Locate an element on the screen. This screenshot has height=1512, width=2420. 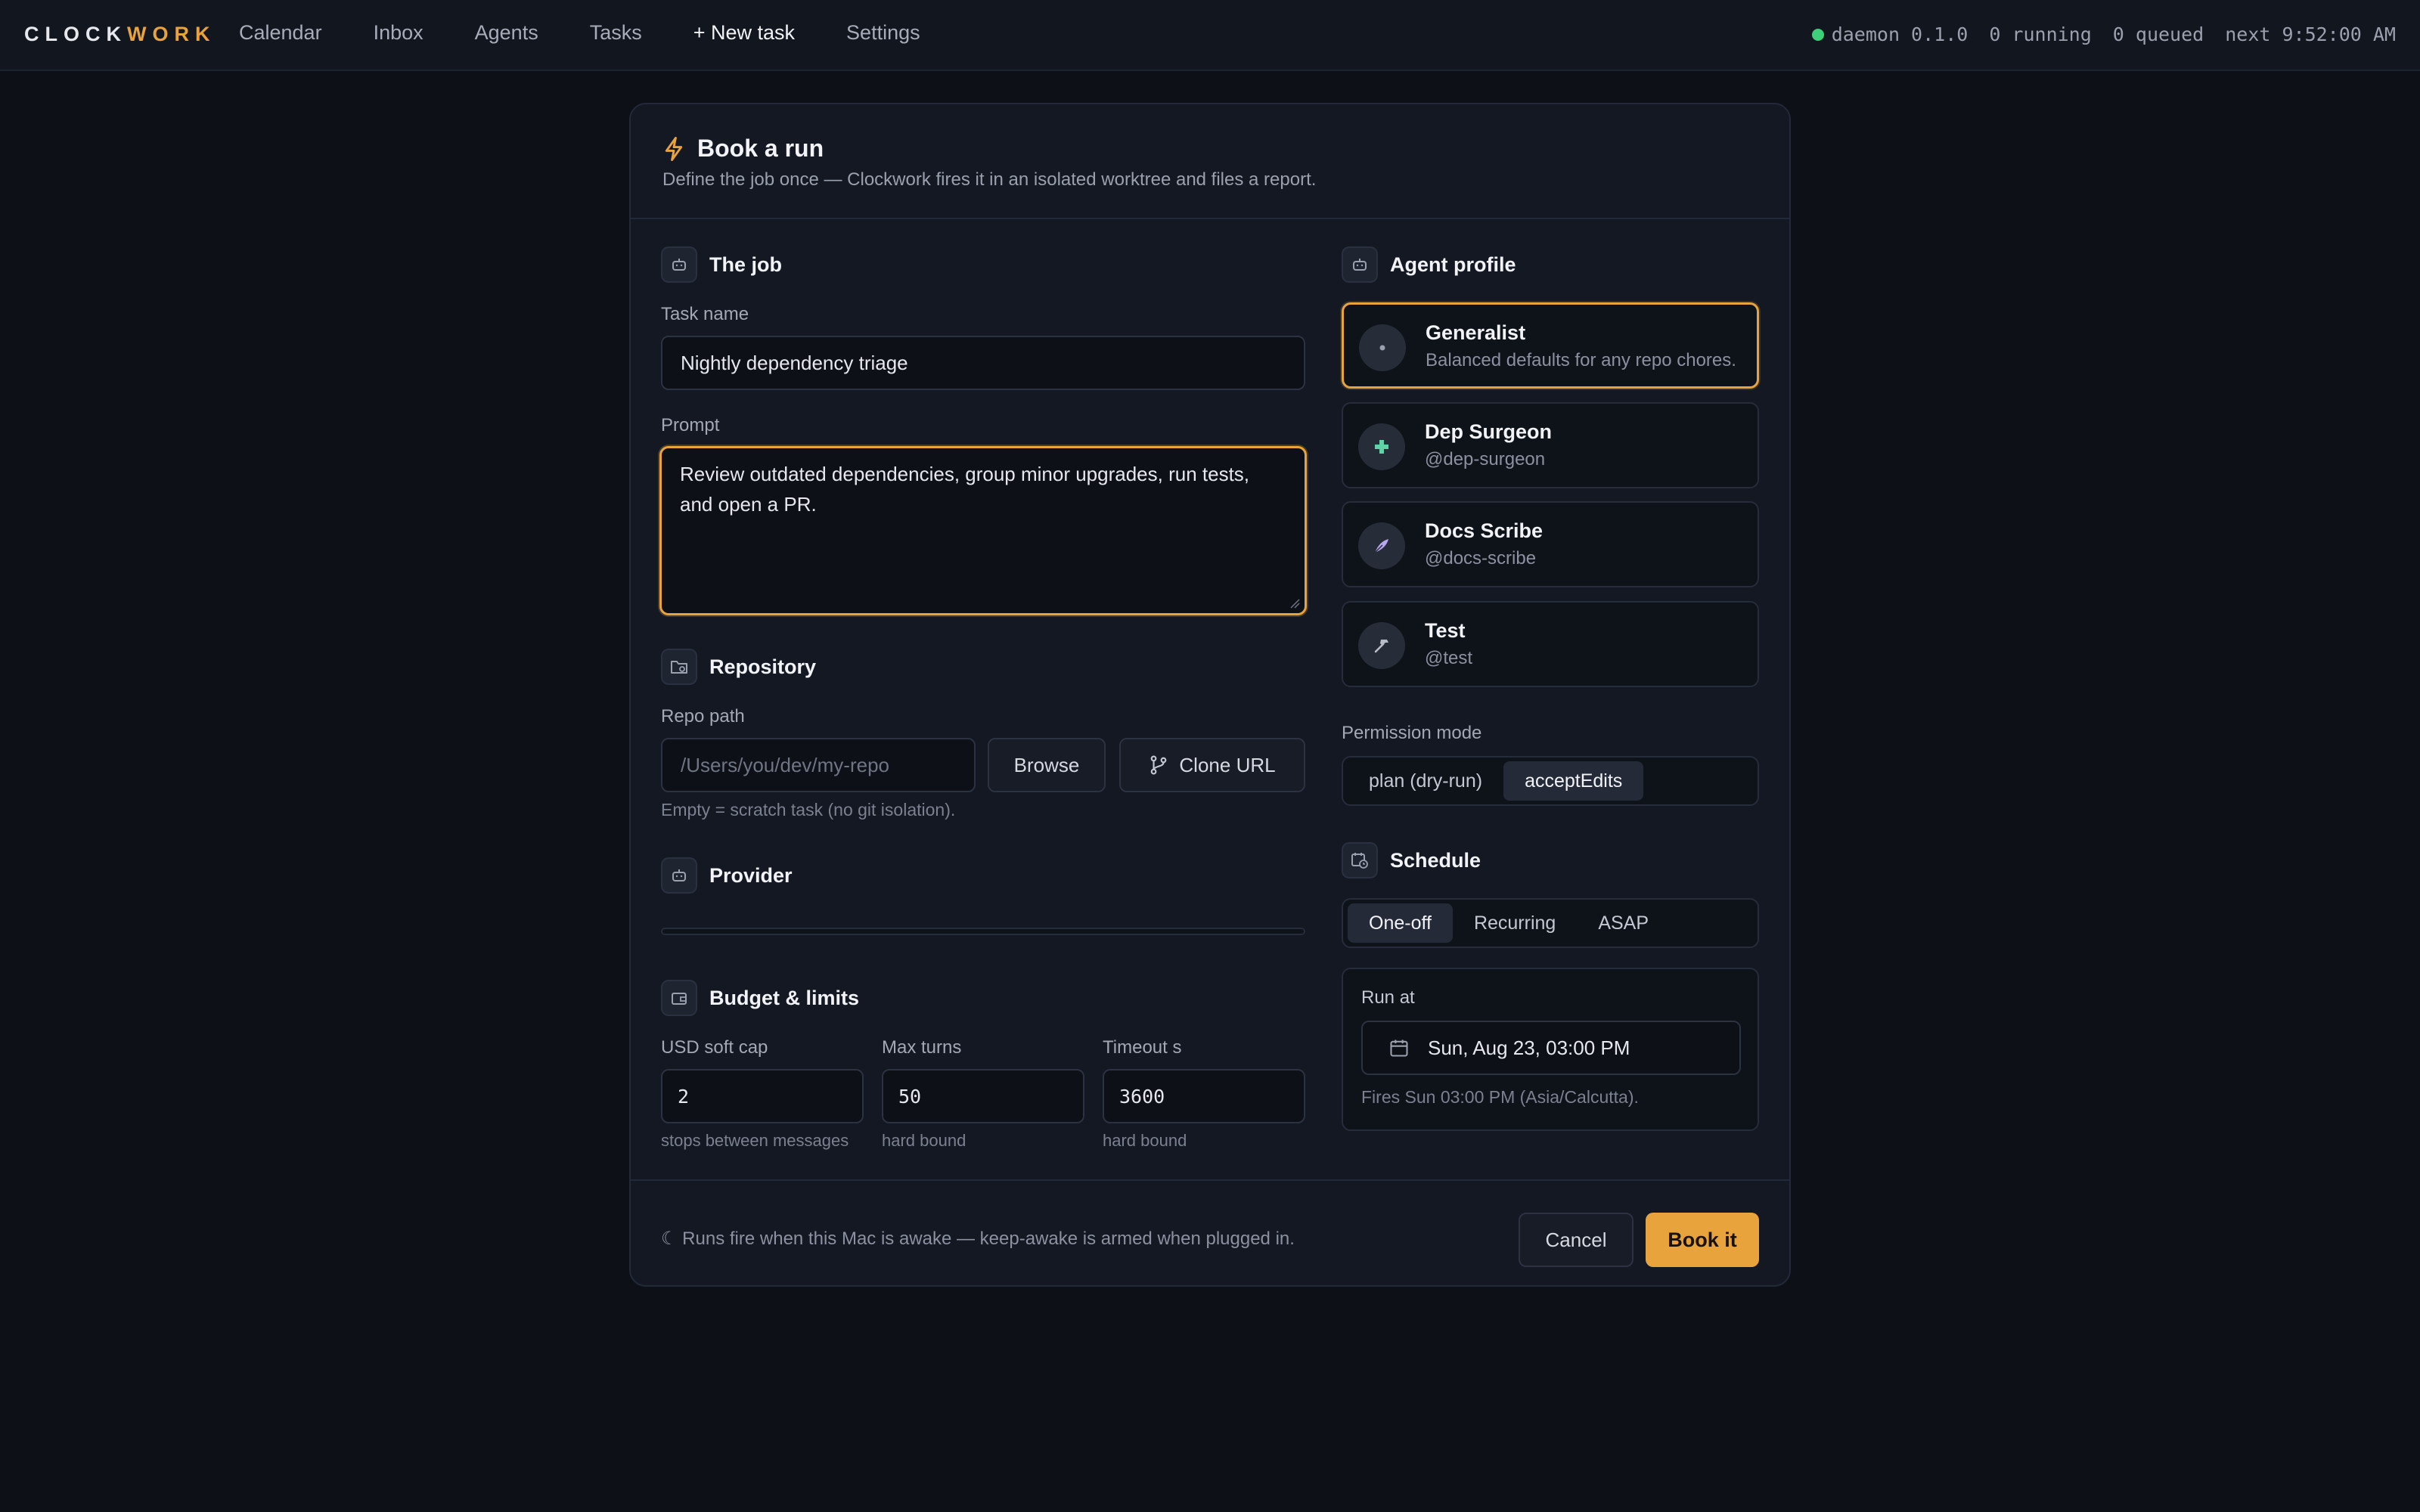
provider-heading: Provider is located at coordinates (751, 875).